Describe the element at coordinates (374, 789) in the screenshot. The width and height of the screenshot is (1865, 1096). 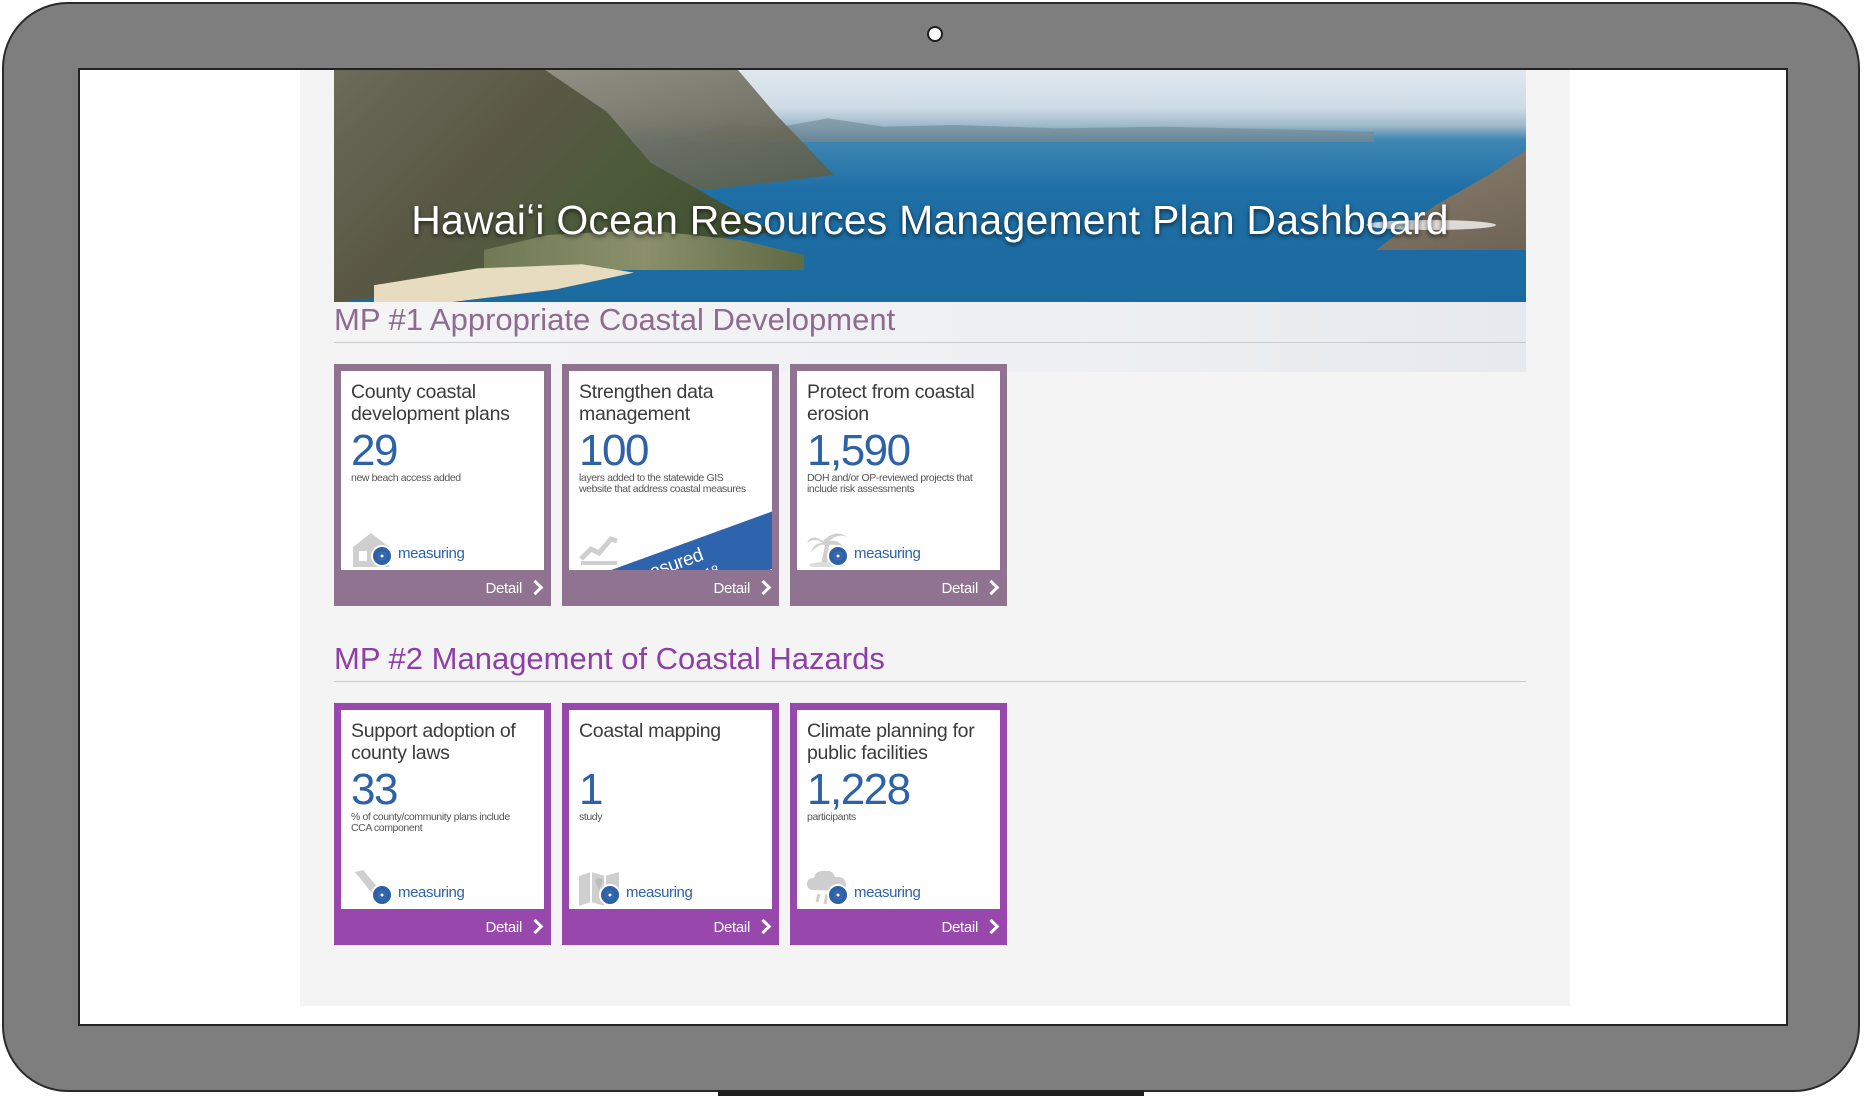
I see `card-value: 33` at that location.